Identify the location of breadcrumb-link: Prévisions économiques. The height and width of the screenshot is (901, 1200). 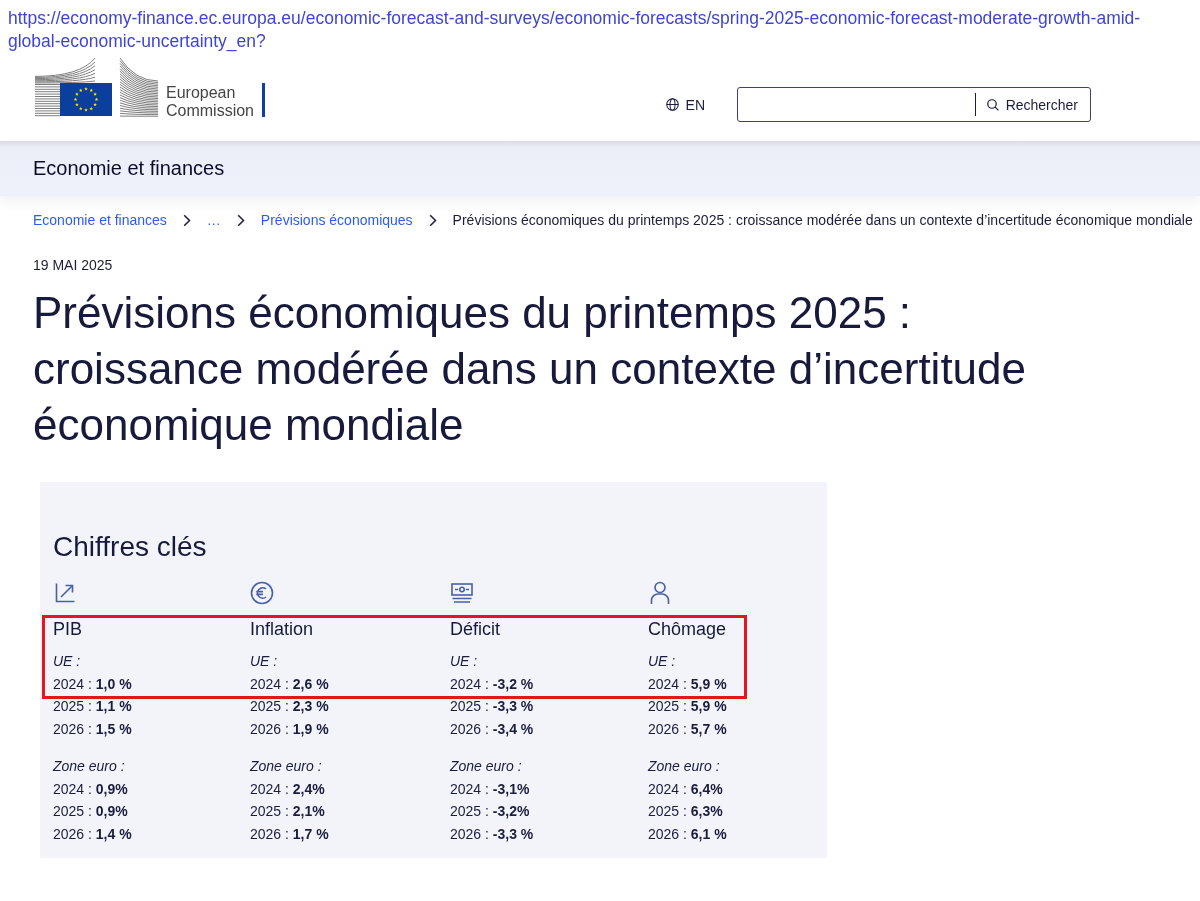
(336, 220).